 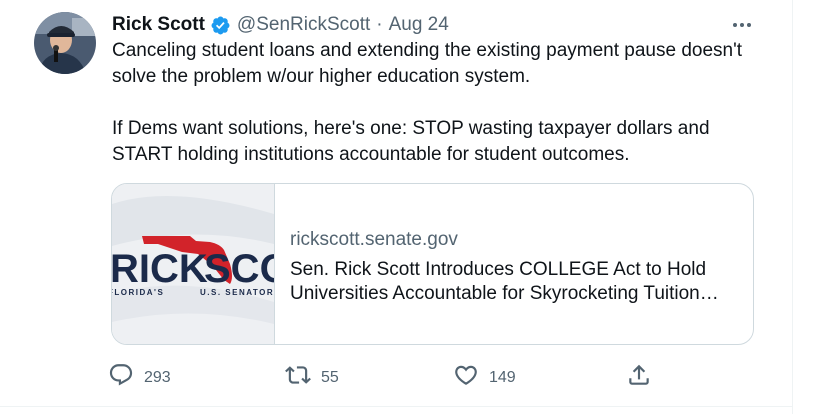 What do you see at coordinates (160, 269) in the screenshot?
I see `card-logo-rick: RICK` at bounding box center [160, 269].